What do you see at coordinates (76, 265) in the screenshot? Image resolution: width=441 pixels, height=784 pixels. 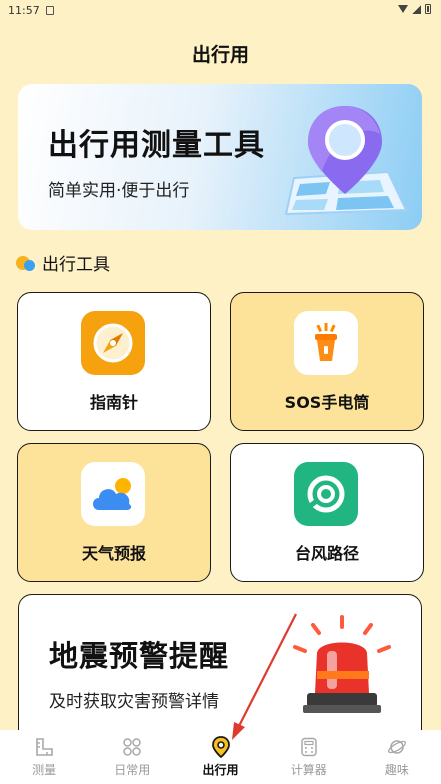 I see `section-label: 出行工具` at bounding box center [76, 265].